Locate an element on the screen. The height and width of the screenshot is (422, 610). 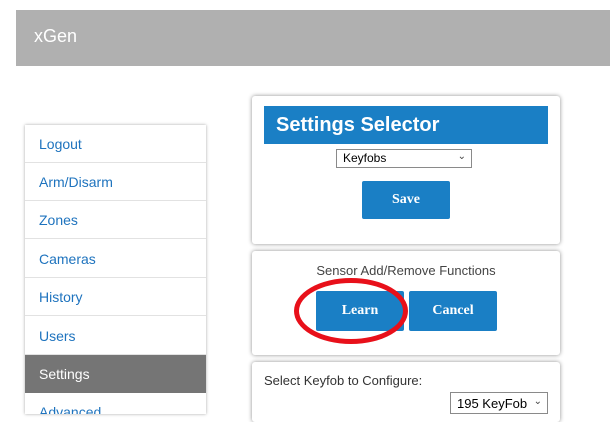
sidebar-item-advanced: Advanced is located at coordinates (115, 403).